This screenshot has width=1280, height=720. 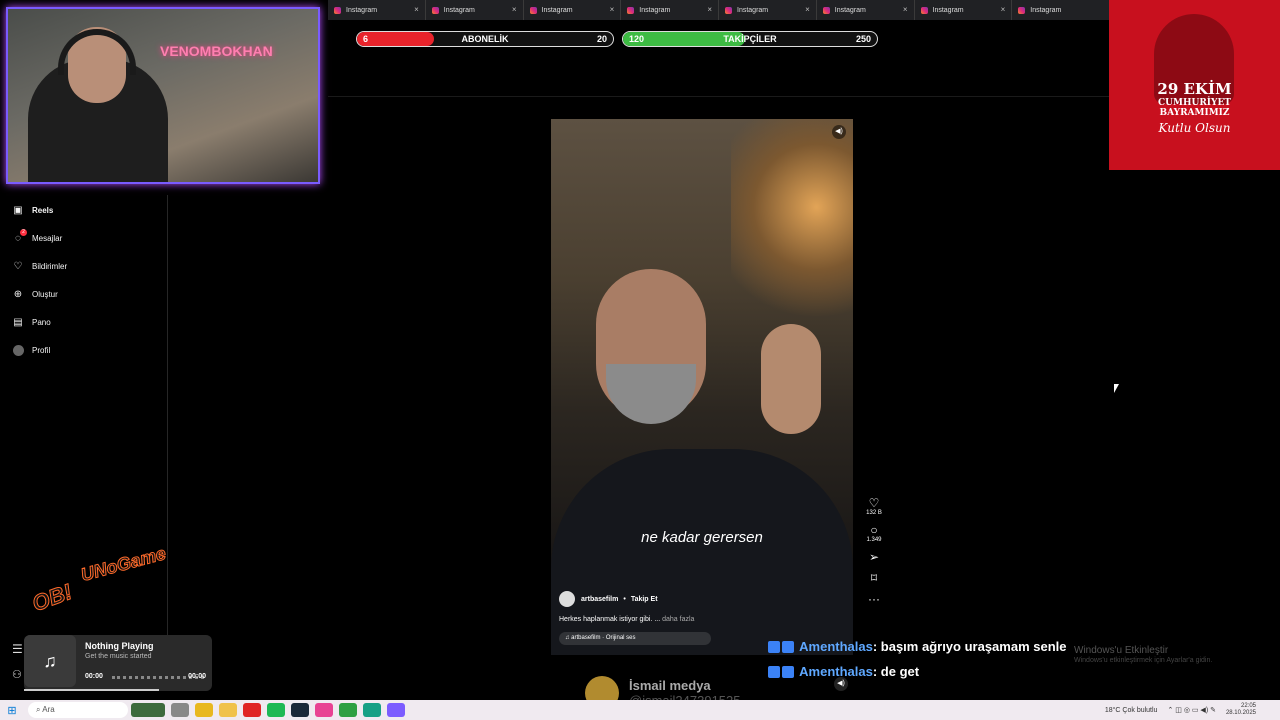 What do you see at coordinates (874, 540) in the screenshot?
I see `comment-count: 1.349` at bounding box center [874, 540].